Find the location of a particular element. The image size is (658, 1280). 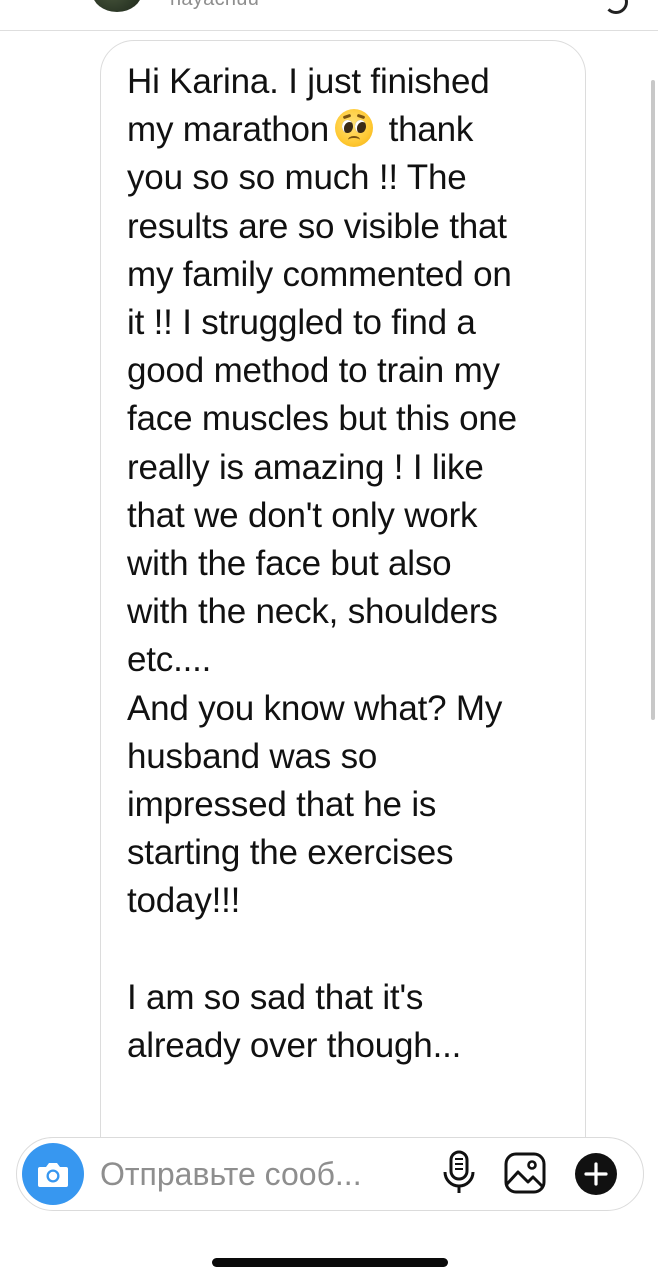

gallery-icon is located at coordinates (525, 1173).